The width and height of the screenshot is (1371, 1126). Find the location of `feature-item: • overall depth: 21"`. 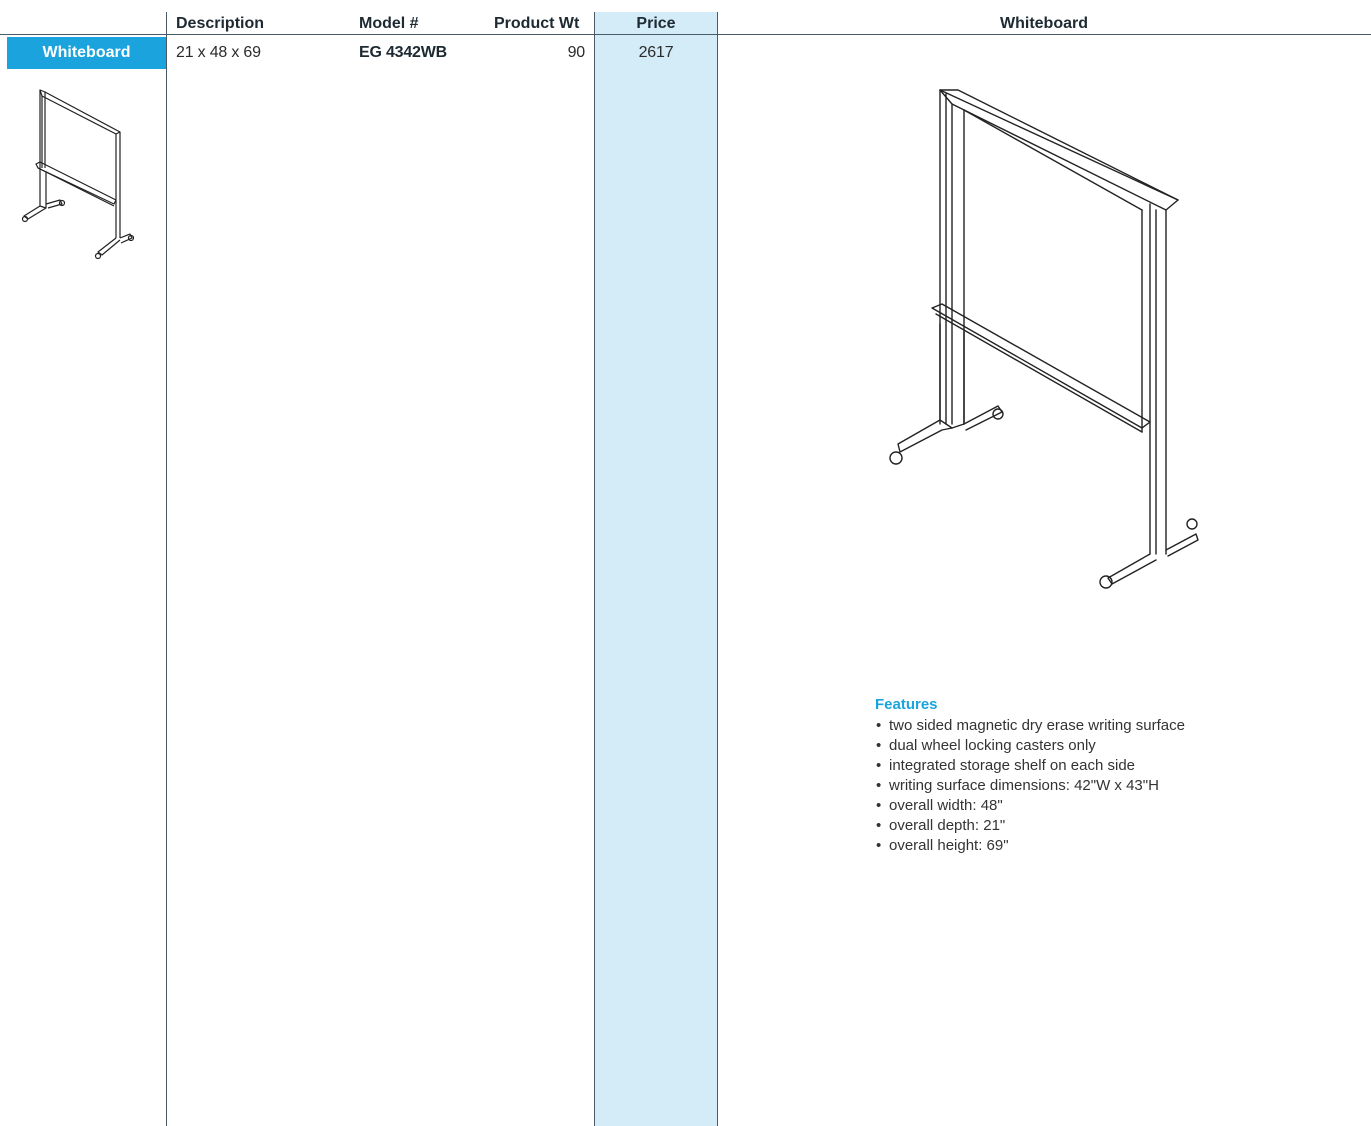

feature-item: • overall depth: 21" is located at coordinates (941, 825).